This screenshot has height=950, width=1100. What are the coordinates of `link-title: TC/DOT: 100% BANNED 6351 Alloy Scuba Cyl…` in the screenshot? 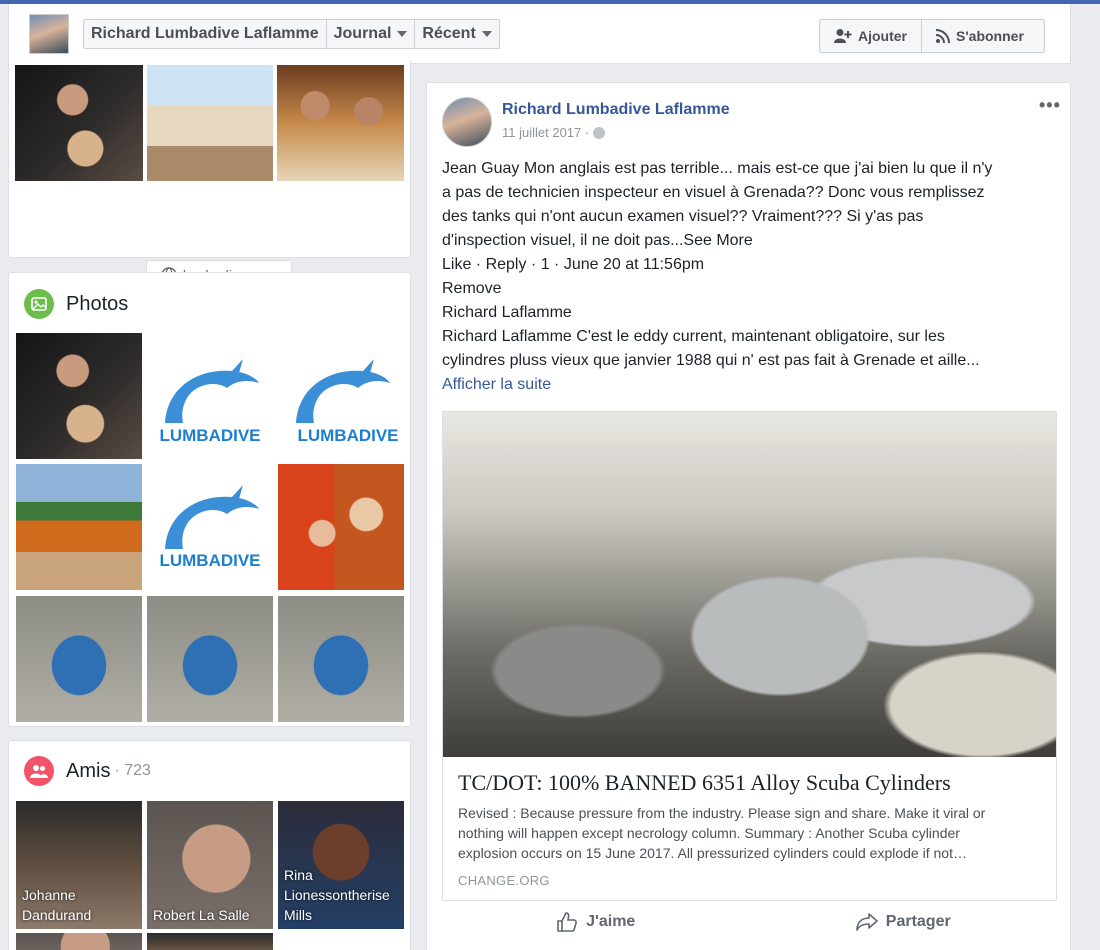 It's located at (704, 783).